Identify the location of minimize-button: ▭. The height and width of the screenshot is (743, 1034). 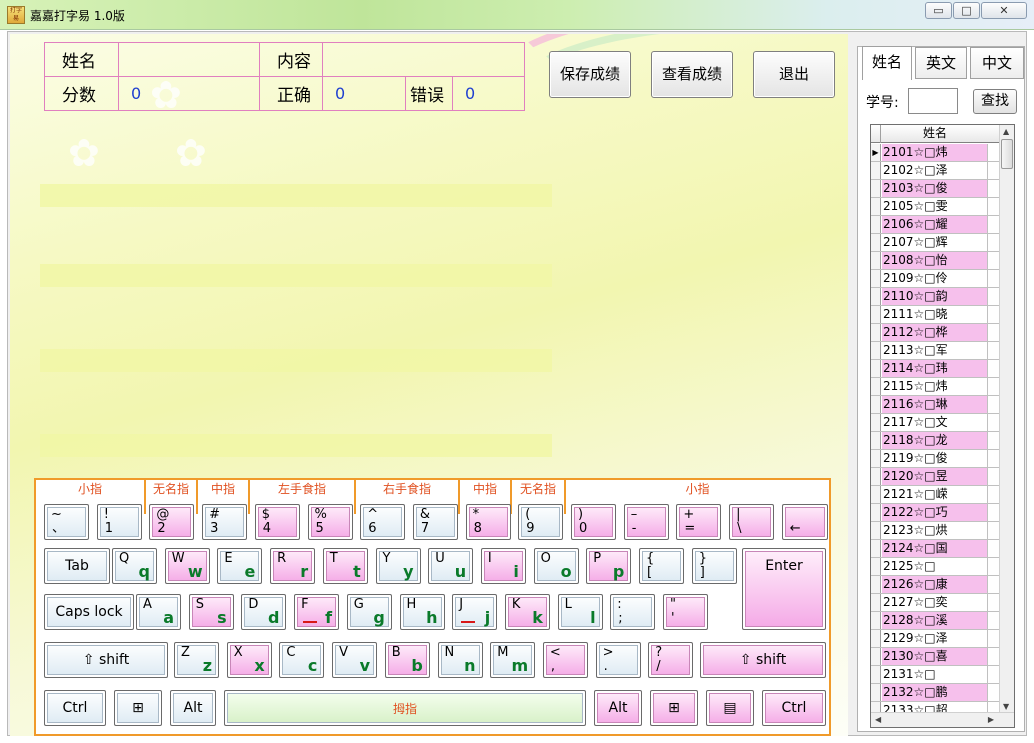
(938, 10).